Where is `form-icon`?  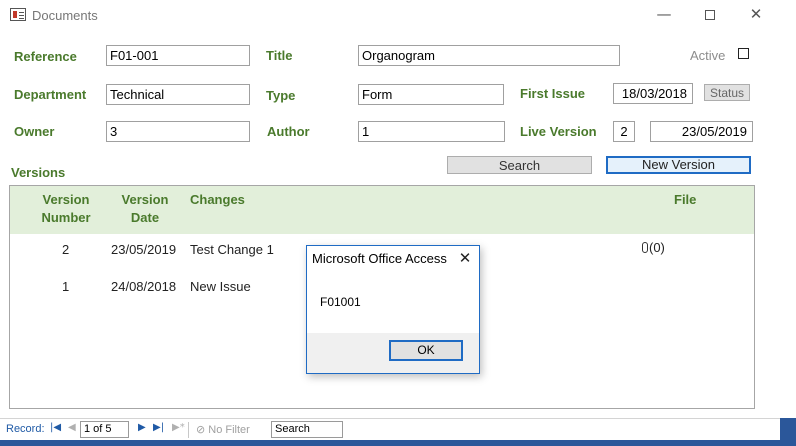
form-icon is located at coordinates (18, 14).